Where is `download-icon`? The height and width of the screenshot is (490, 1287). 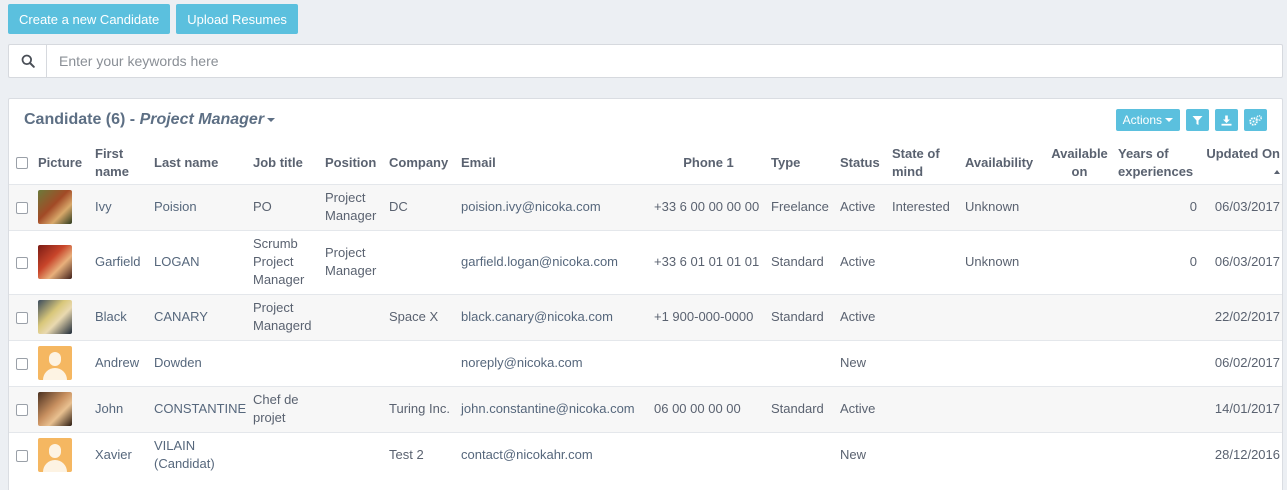 download-icon is located at coordinates (1226, 120).